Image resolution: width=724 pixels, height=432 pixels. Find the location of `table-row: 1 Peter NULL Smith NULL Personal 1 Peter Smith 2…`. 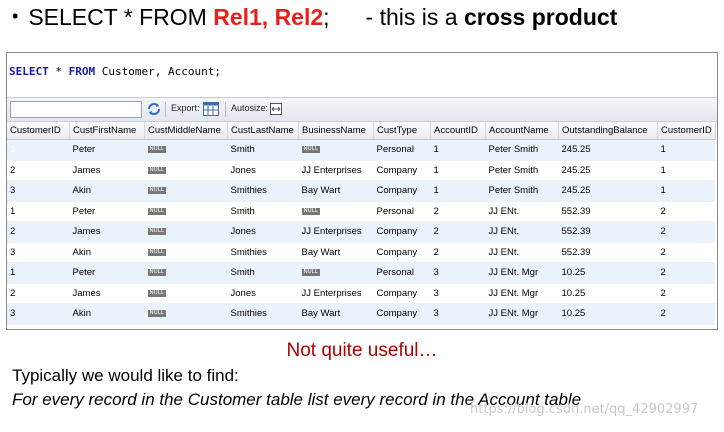

table-row: 1 Peter NULL Smith NULL Personal 1 Peter Smith 2… is located at coordinates (361, 150).